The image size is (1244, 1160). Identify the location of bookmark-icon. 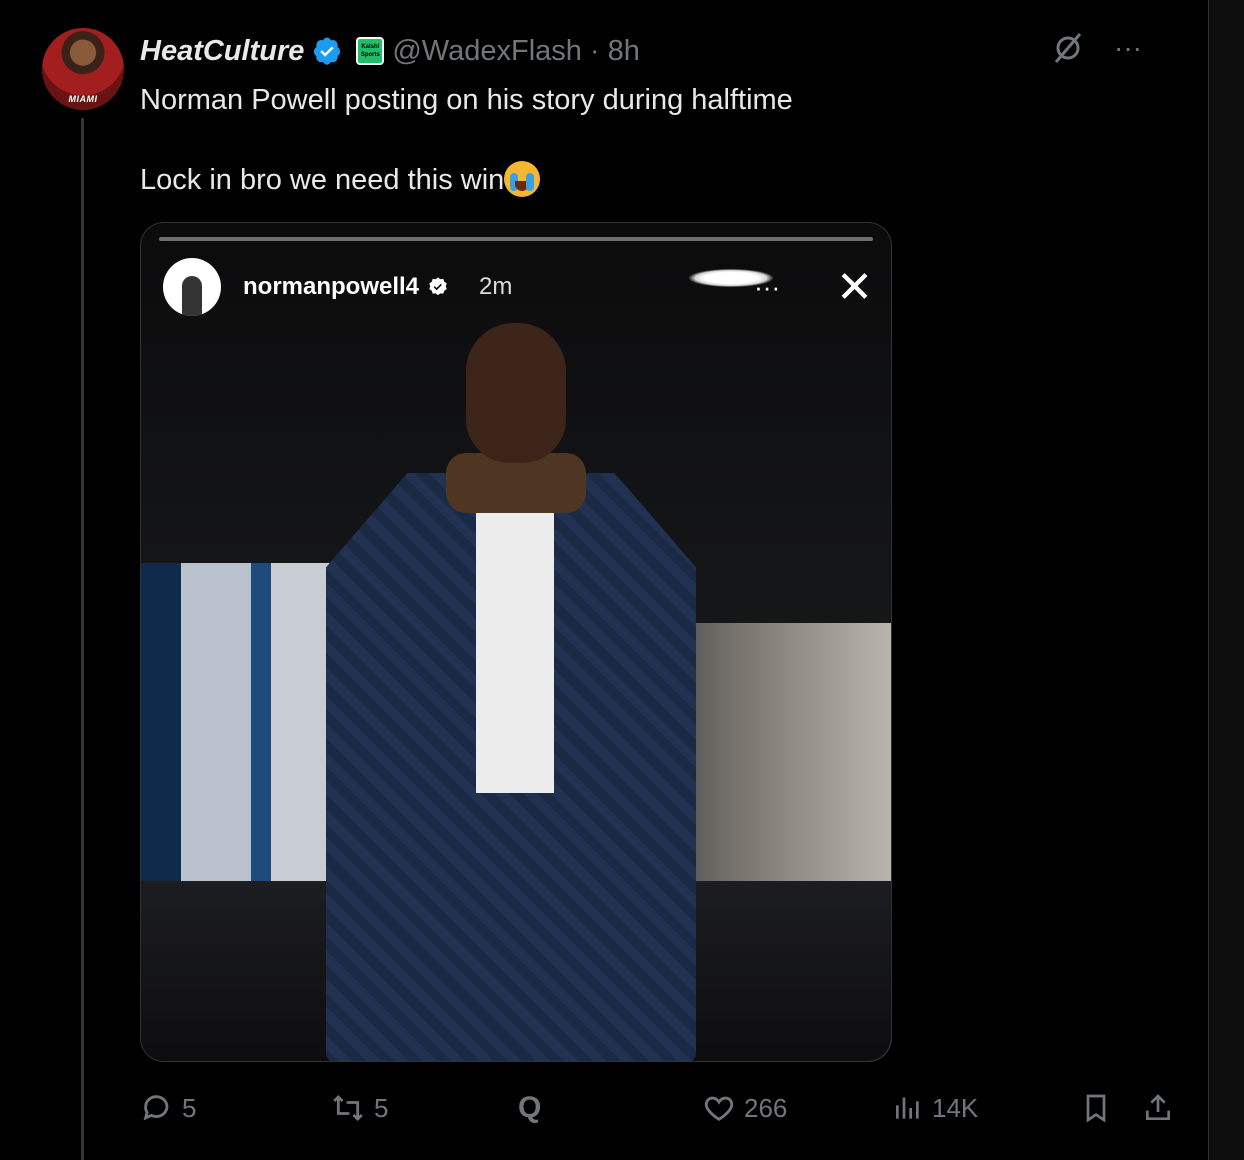
(1096, 1108).